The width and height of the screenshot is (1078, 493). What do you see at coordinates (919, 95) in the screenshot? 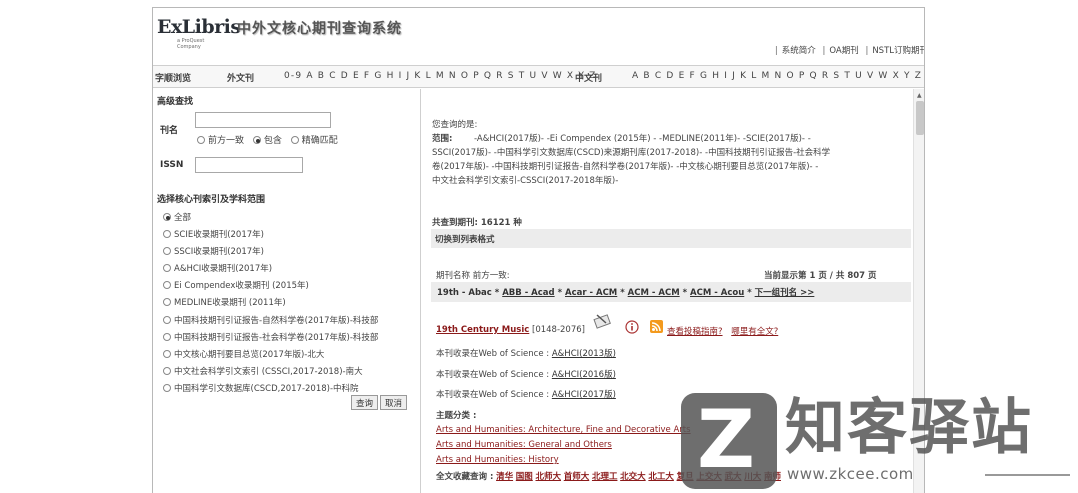
I see `scroll-up-icon: ▲` at bounding box center [919, 95].